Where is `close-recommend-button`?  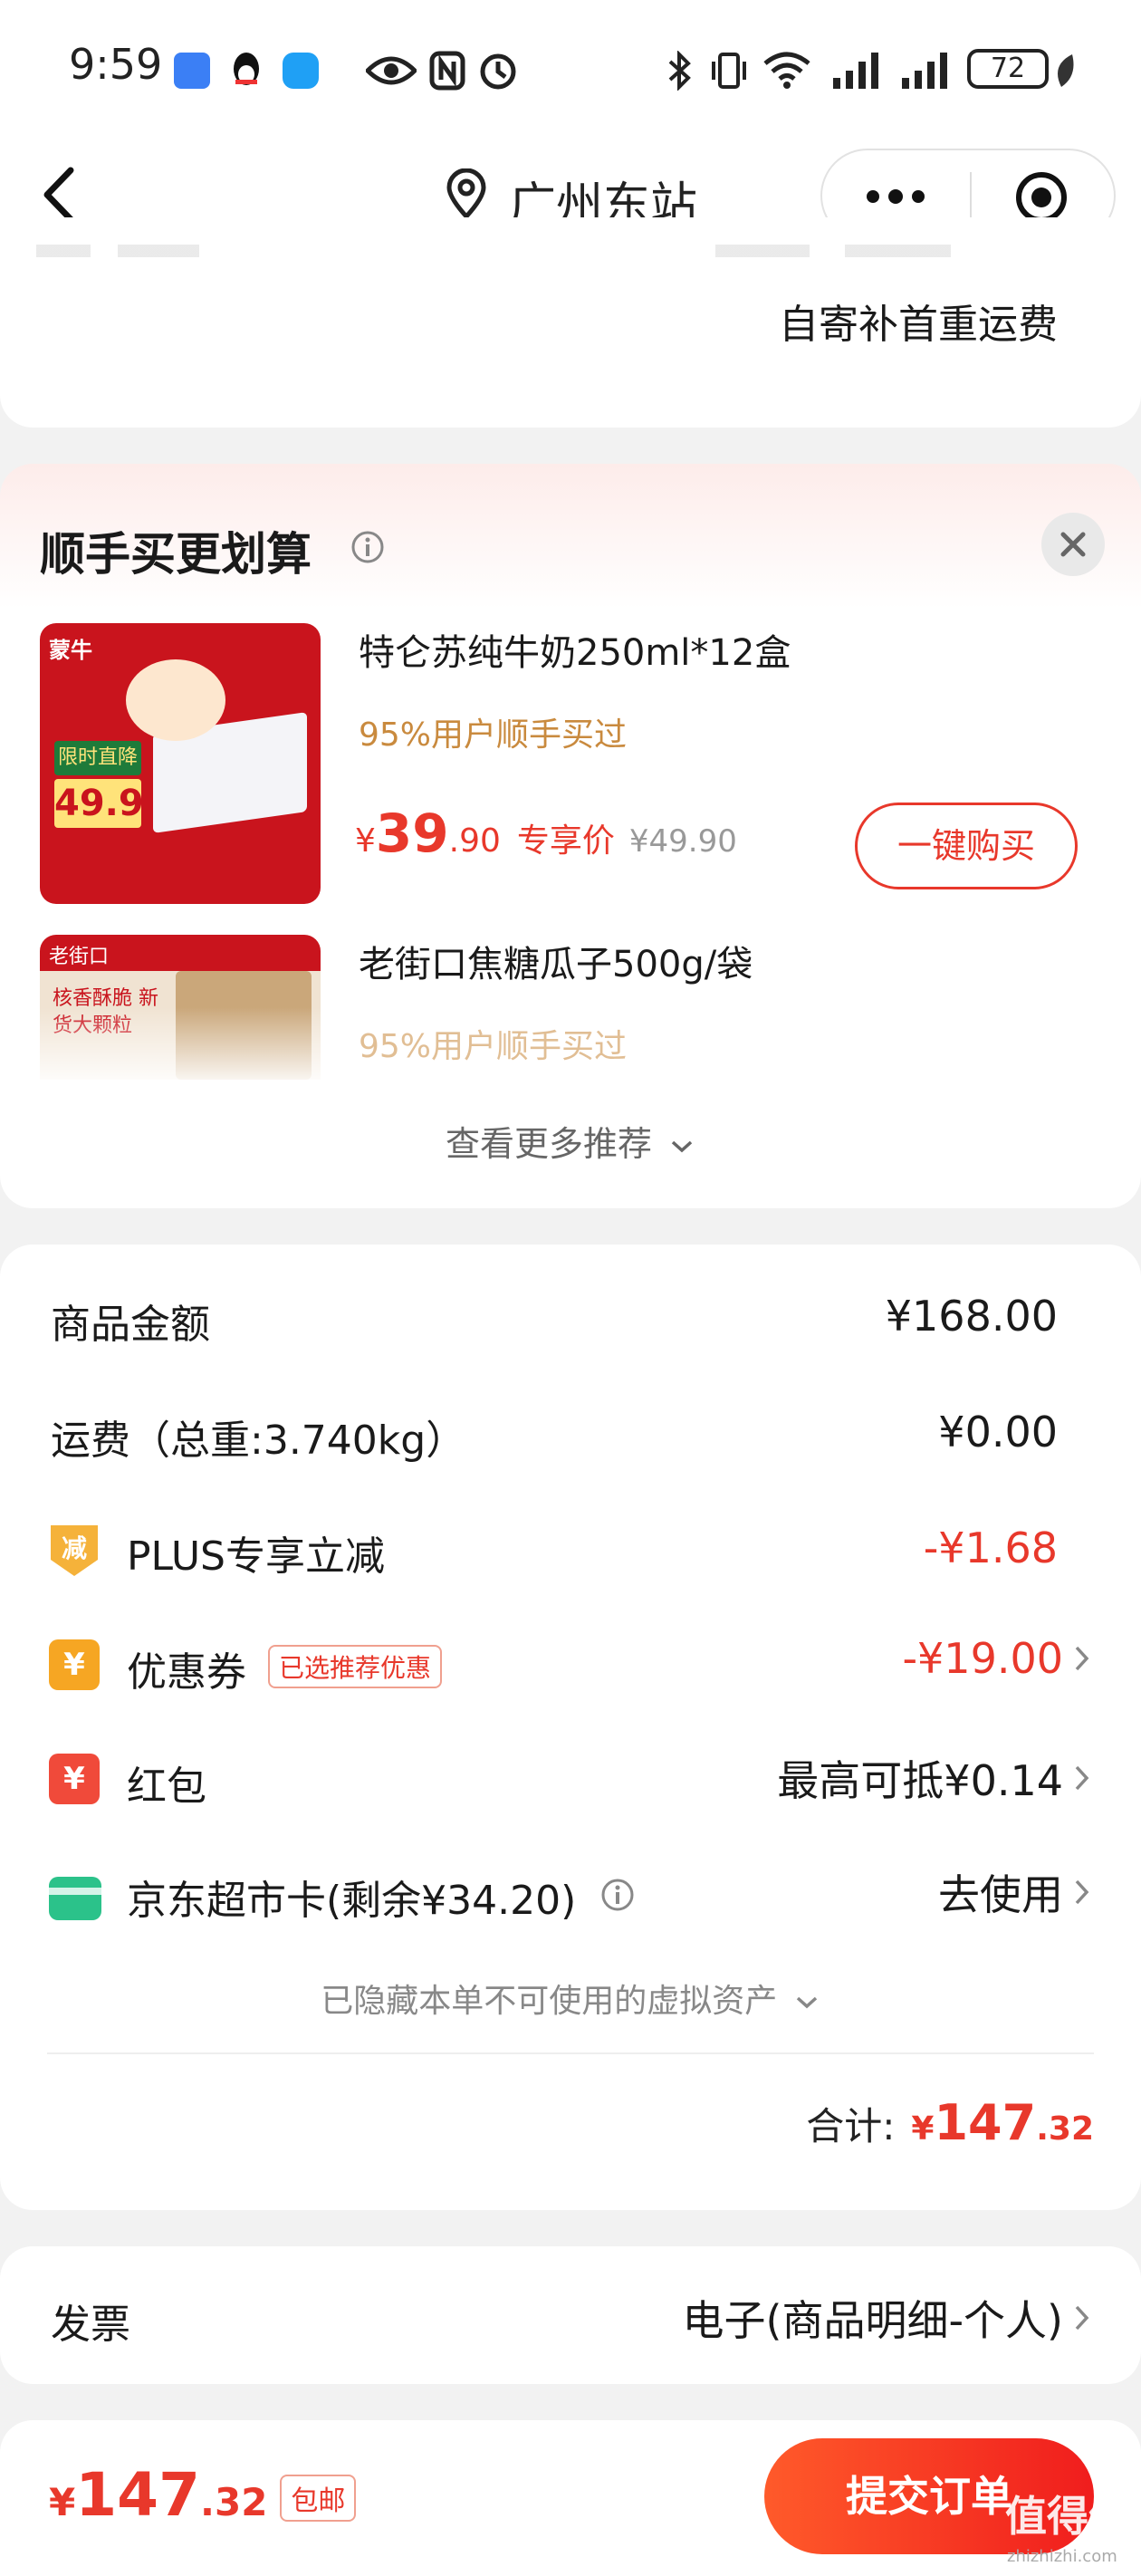
close-recommend-button is located at coordinates (1073, 544).